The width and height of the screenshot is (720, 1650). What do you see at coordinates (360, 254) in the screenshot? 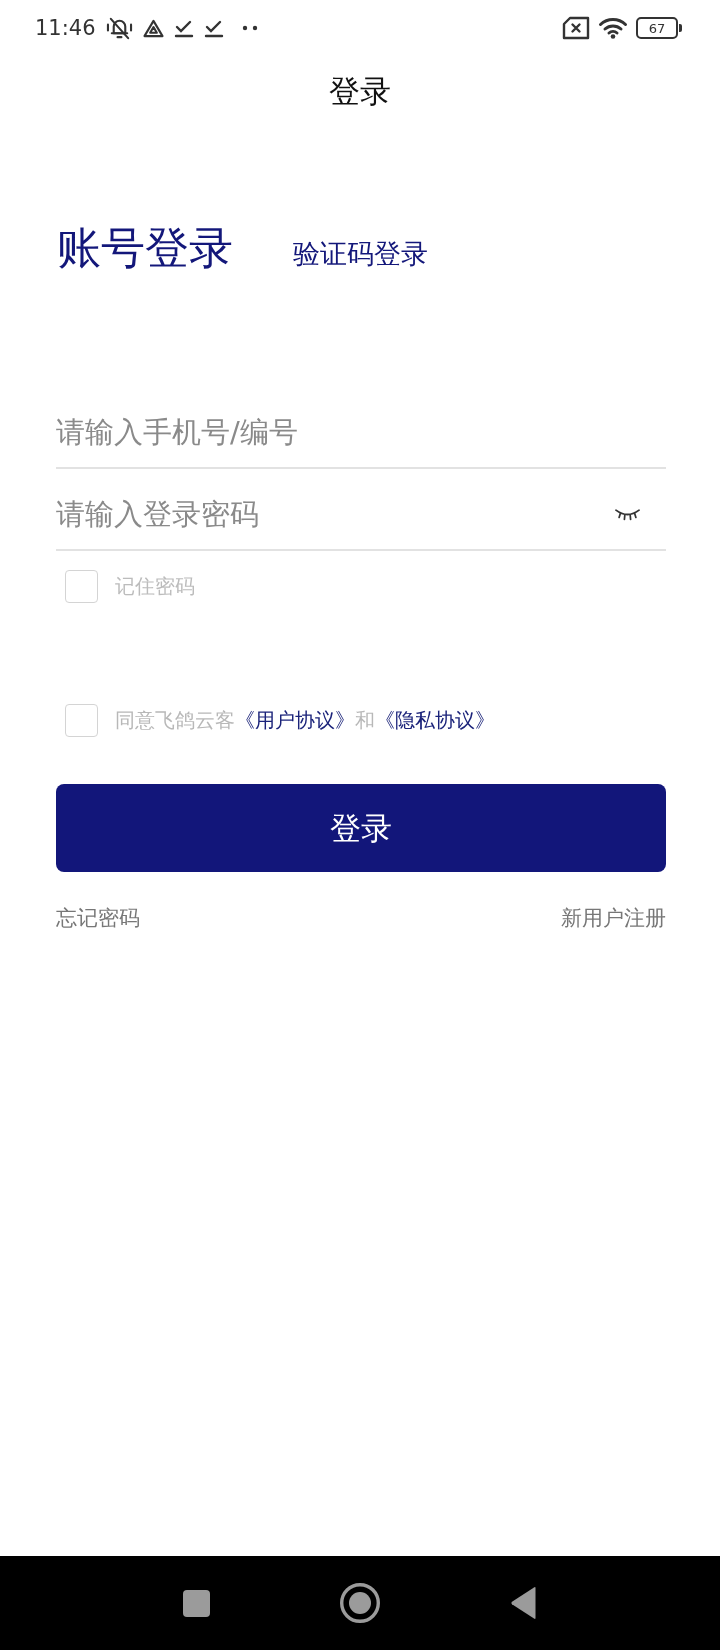
I see `login-tab: 验证码登录` at bounding box center [360, 254].